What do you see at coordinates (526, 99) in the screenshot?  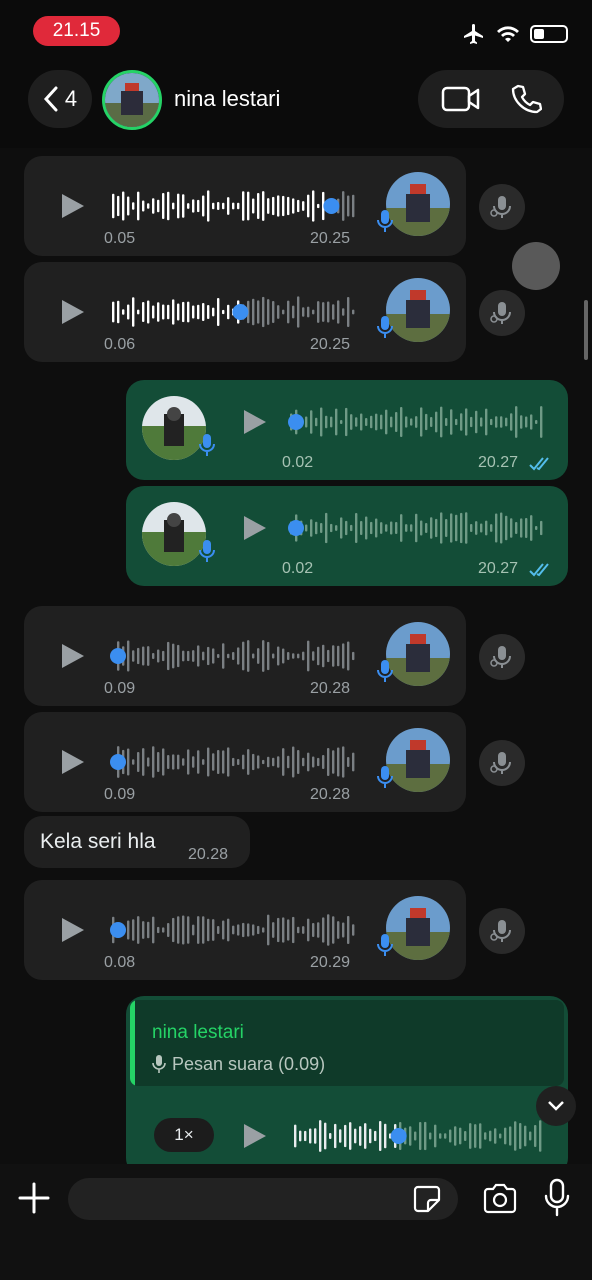 I see `voice-call-icon` at bounding box center [526, 99].